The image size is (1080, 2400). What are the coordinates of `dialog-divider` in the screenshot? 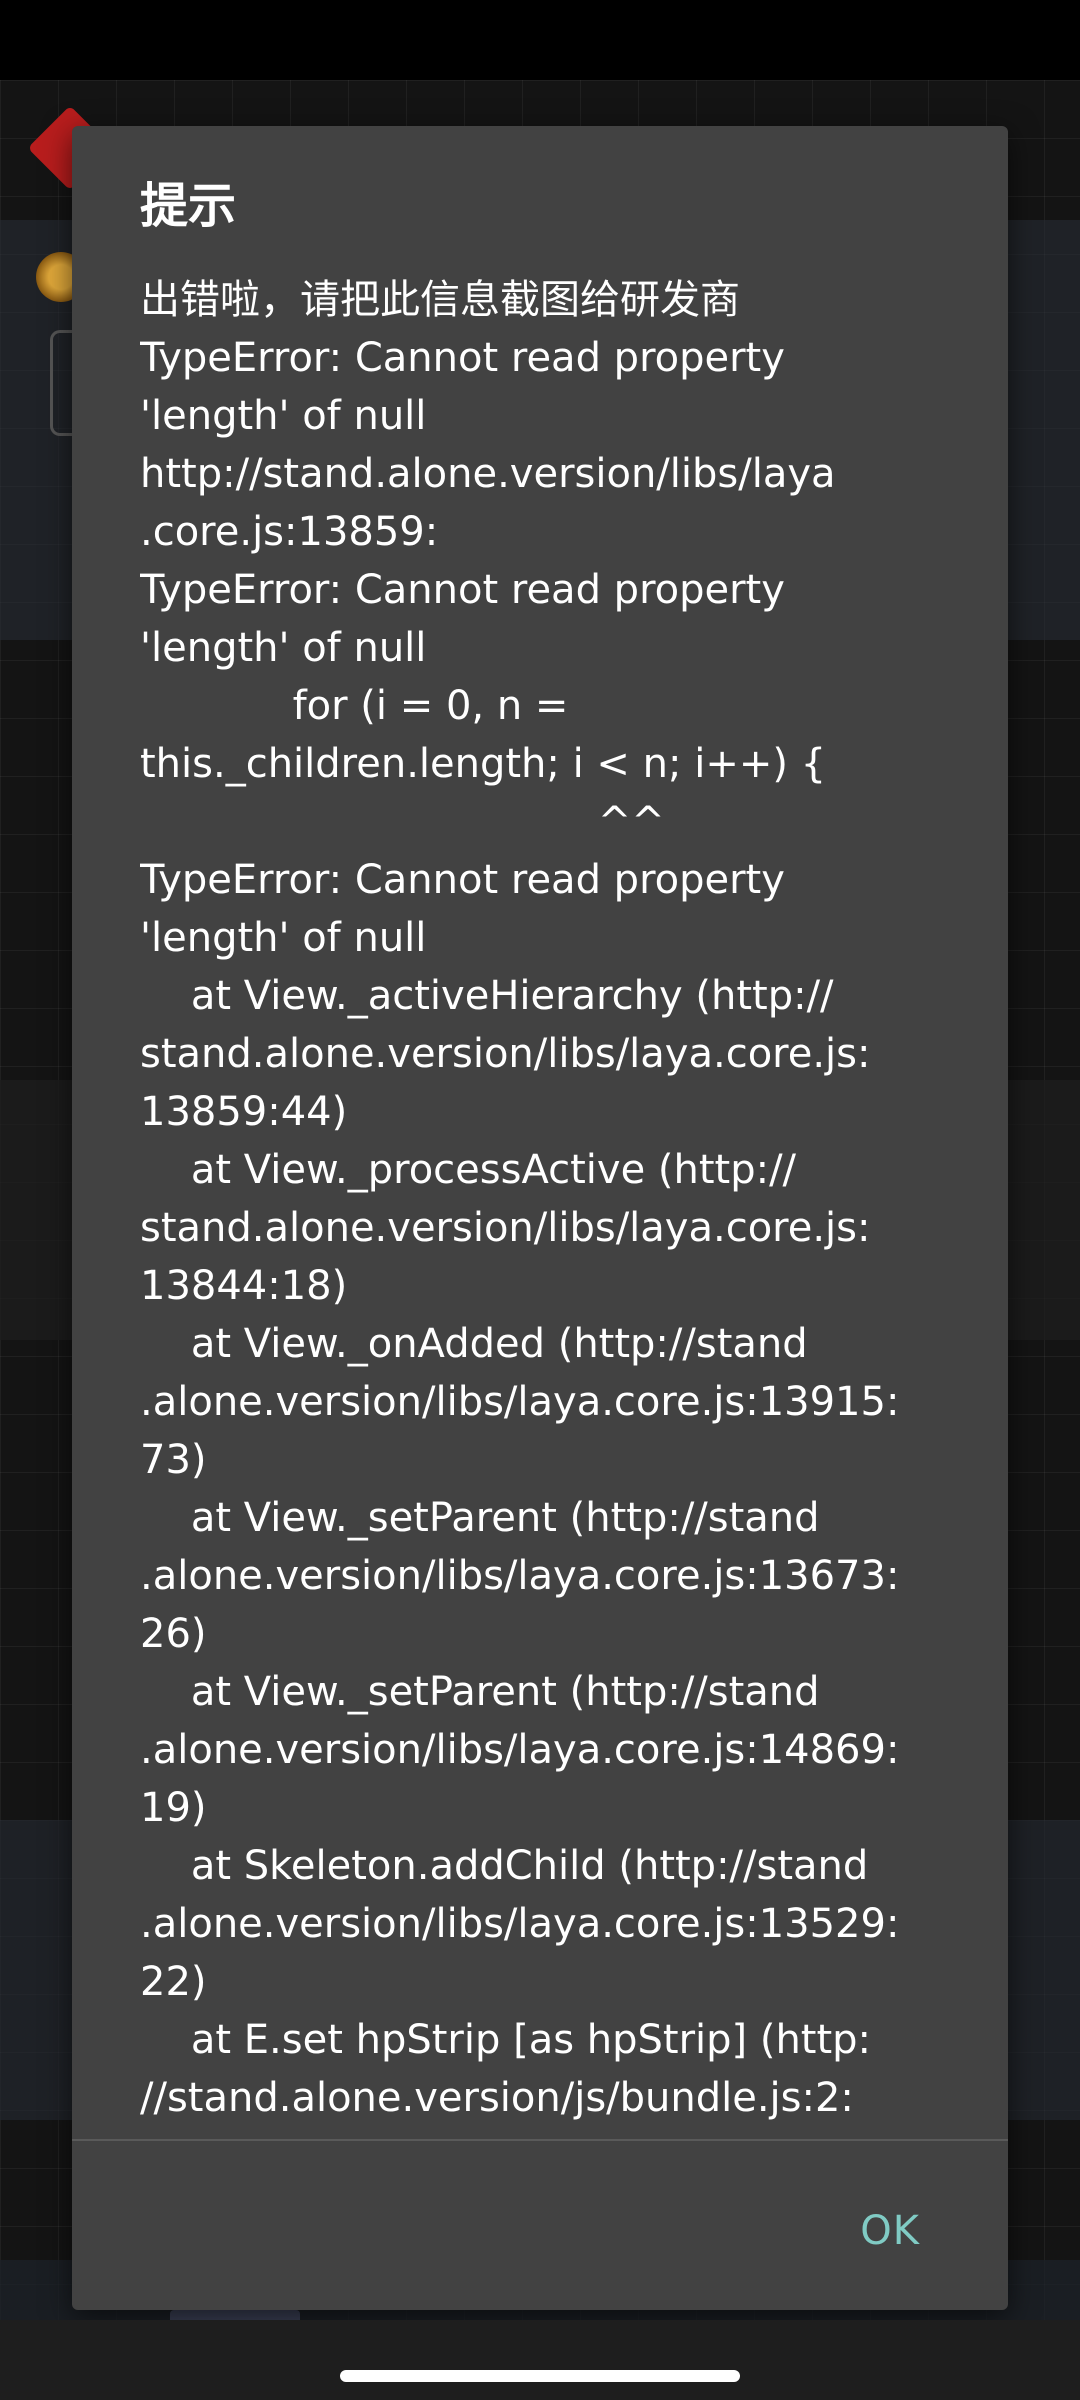 It's located at (540, 2140).